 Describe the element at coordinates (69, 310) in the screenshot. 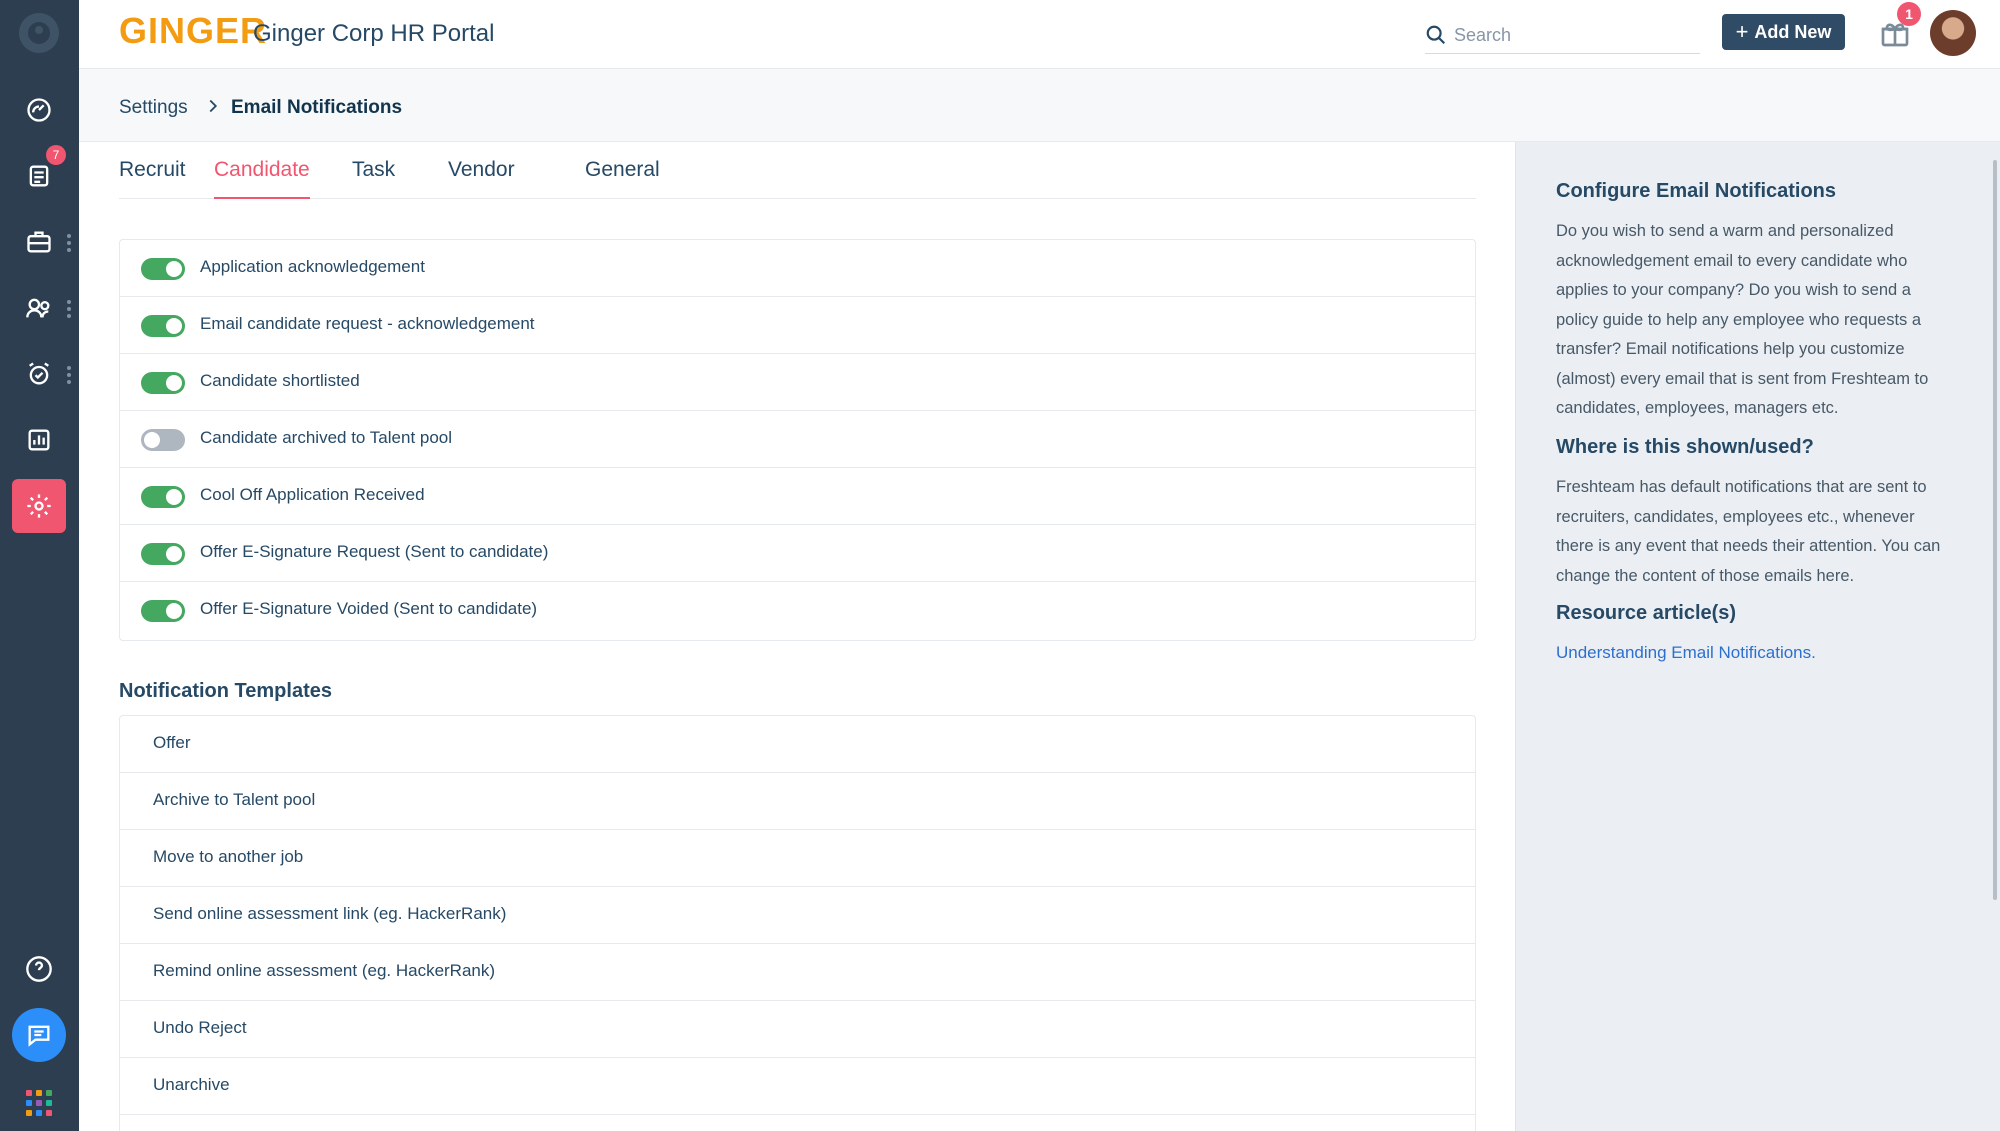

I see `people-more-icon` at that location.